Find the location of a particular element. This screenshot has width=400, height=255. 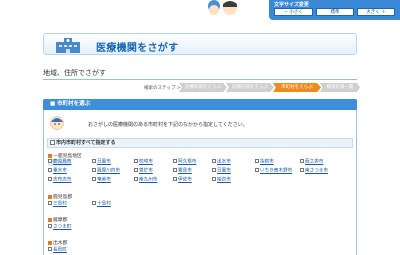

select-all-label: 市内市町村すべて指定する is located at coordinates (85, 143).